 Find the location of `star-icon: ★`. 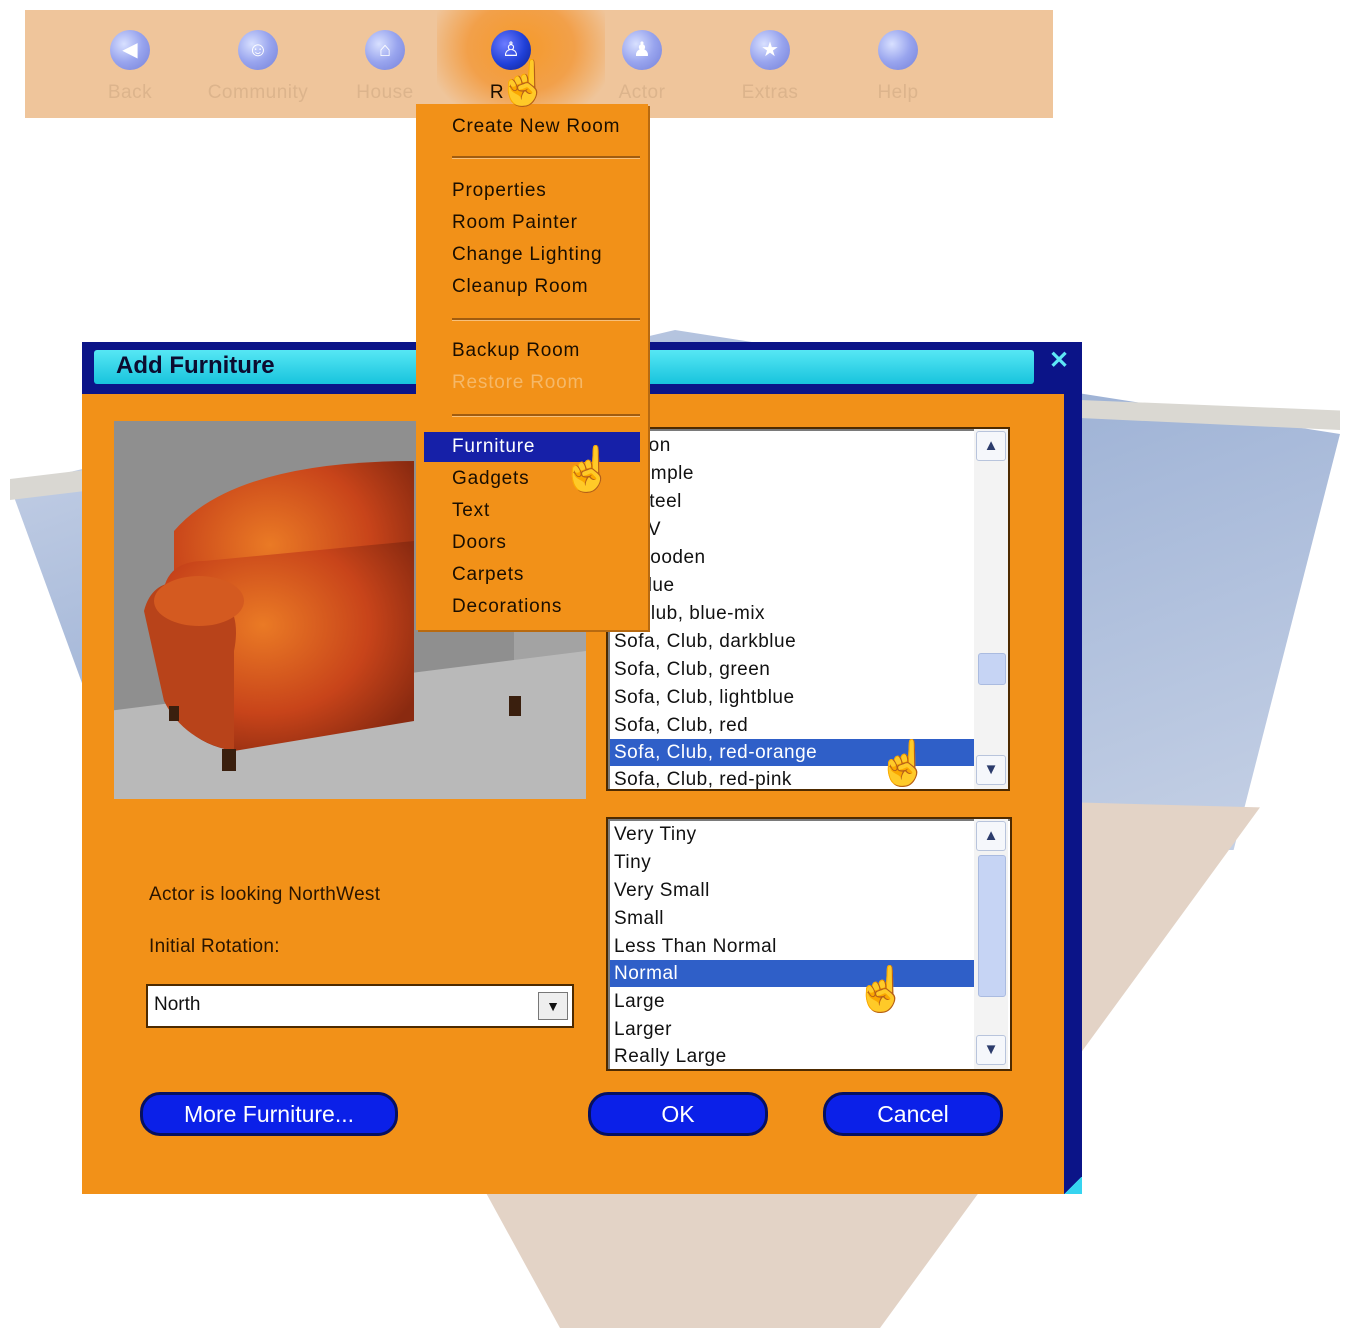

star-icon: ★ is located at coordinates (770, 50).